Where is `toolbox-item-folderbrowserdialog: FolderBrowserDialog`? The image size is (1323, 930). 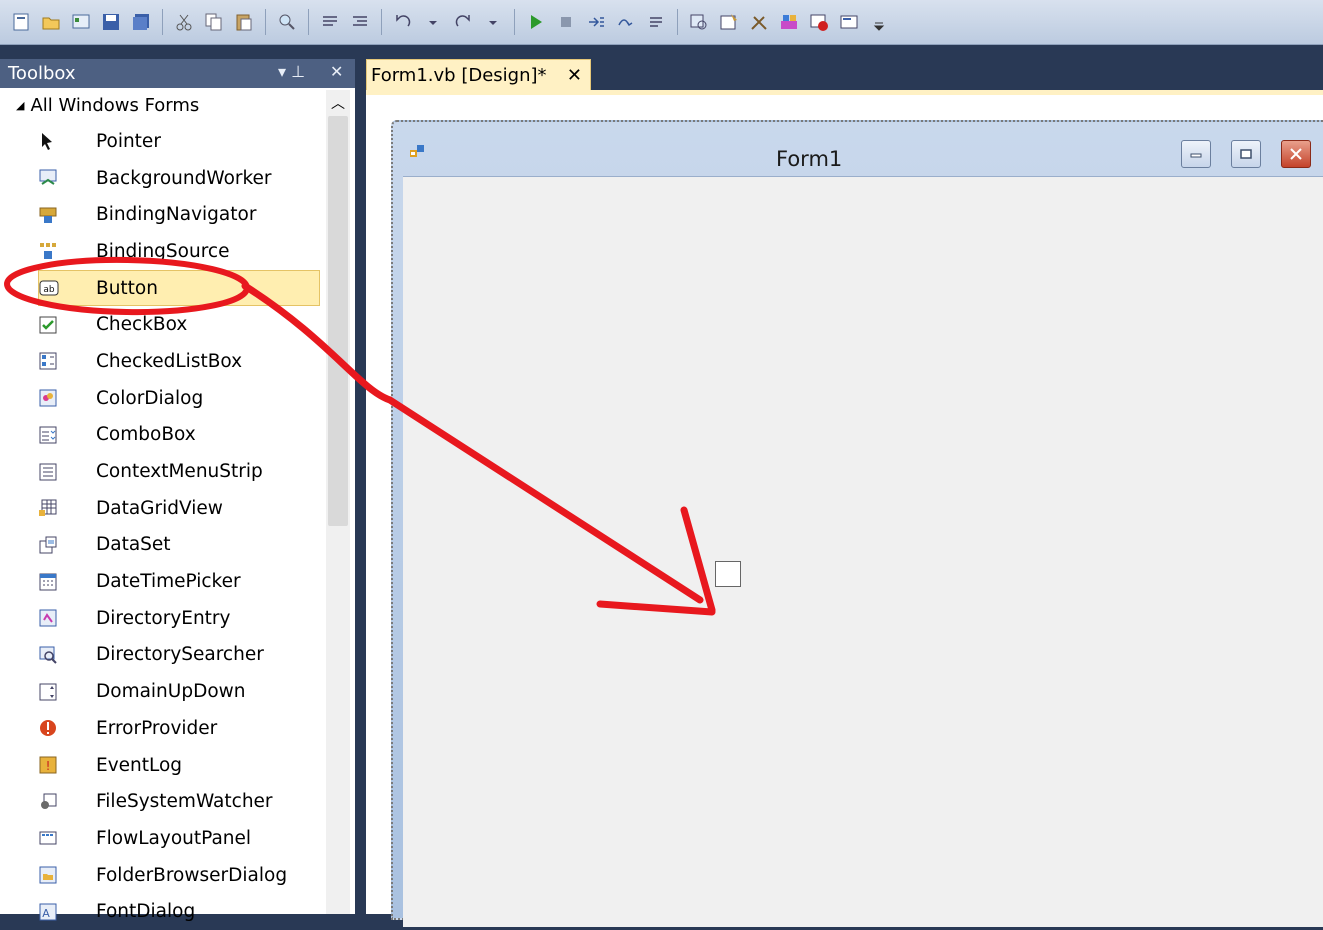 toolbox-item-folderbrowserdialog: FolderBrowserDialog is located at coordinates (163, 875).